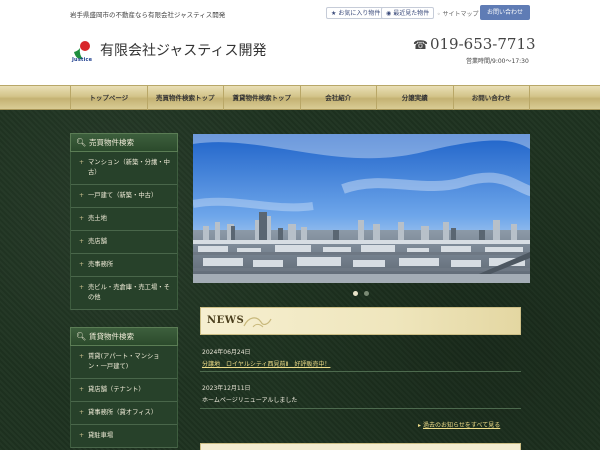 This screenshot has height=450, width=600. I want to click on eye-icon: ◉, so click(389, 13).